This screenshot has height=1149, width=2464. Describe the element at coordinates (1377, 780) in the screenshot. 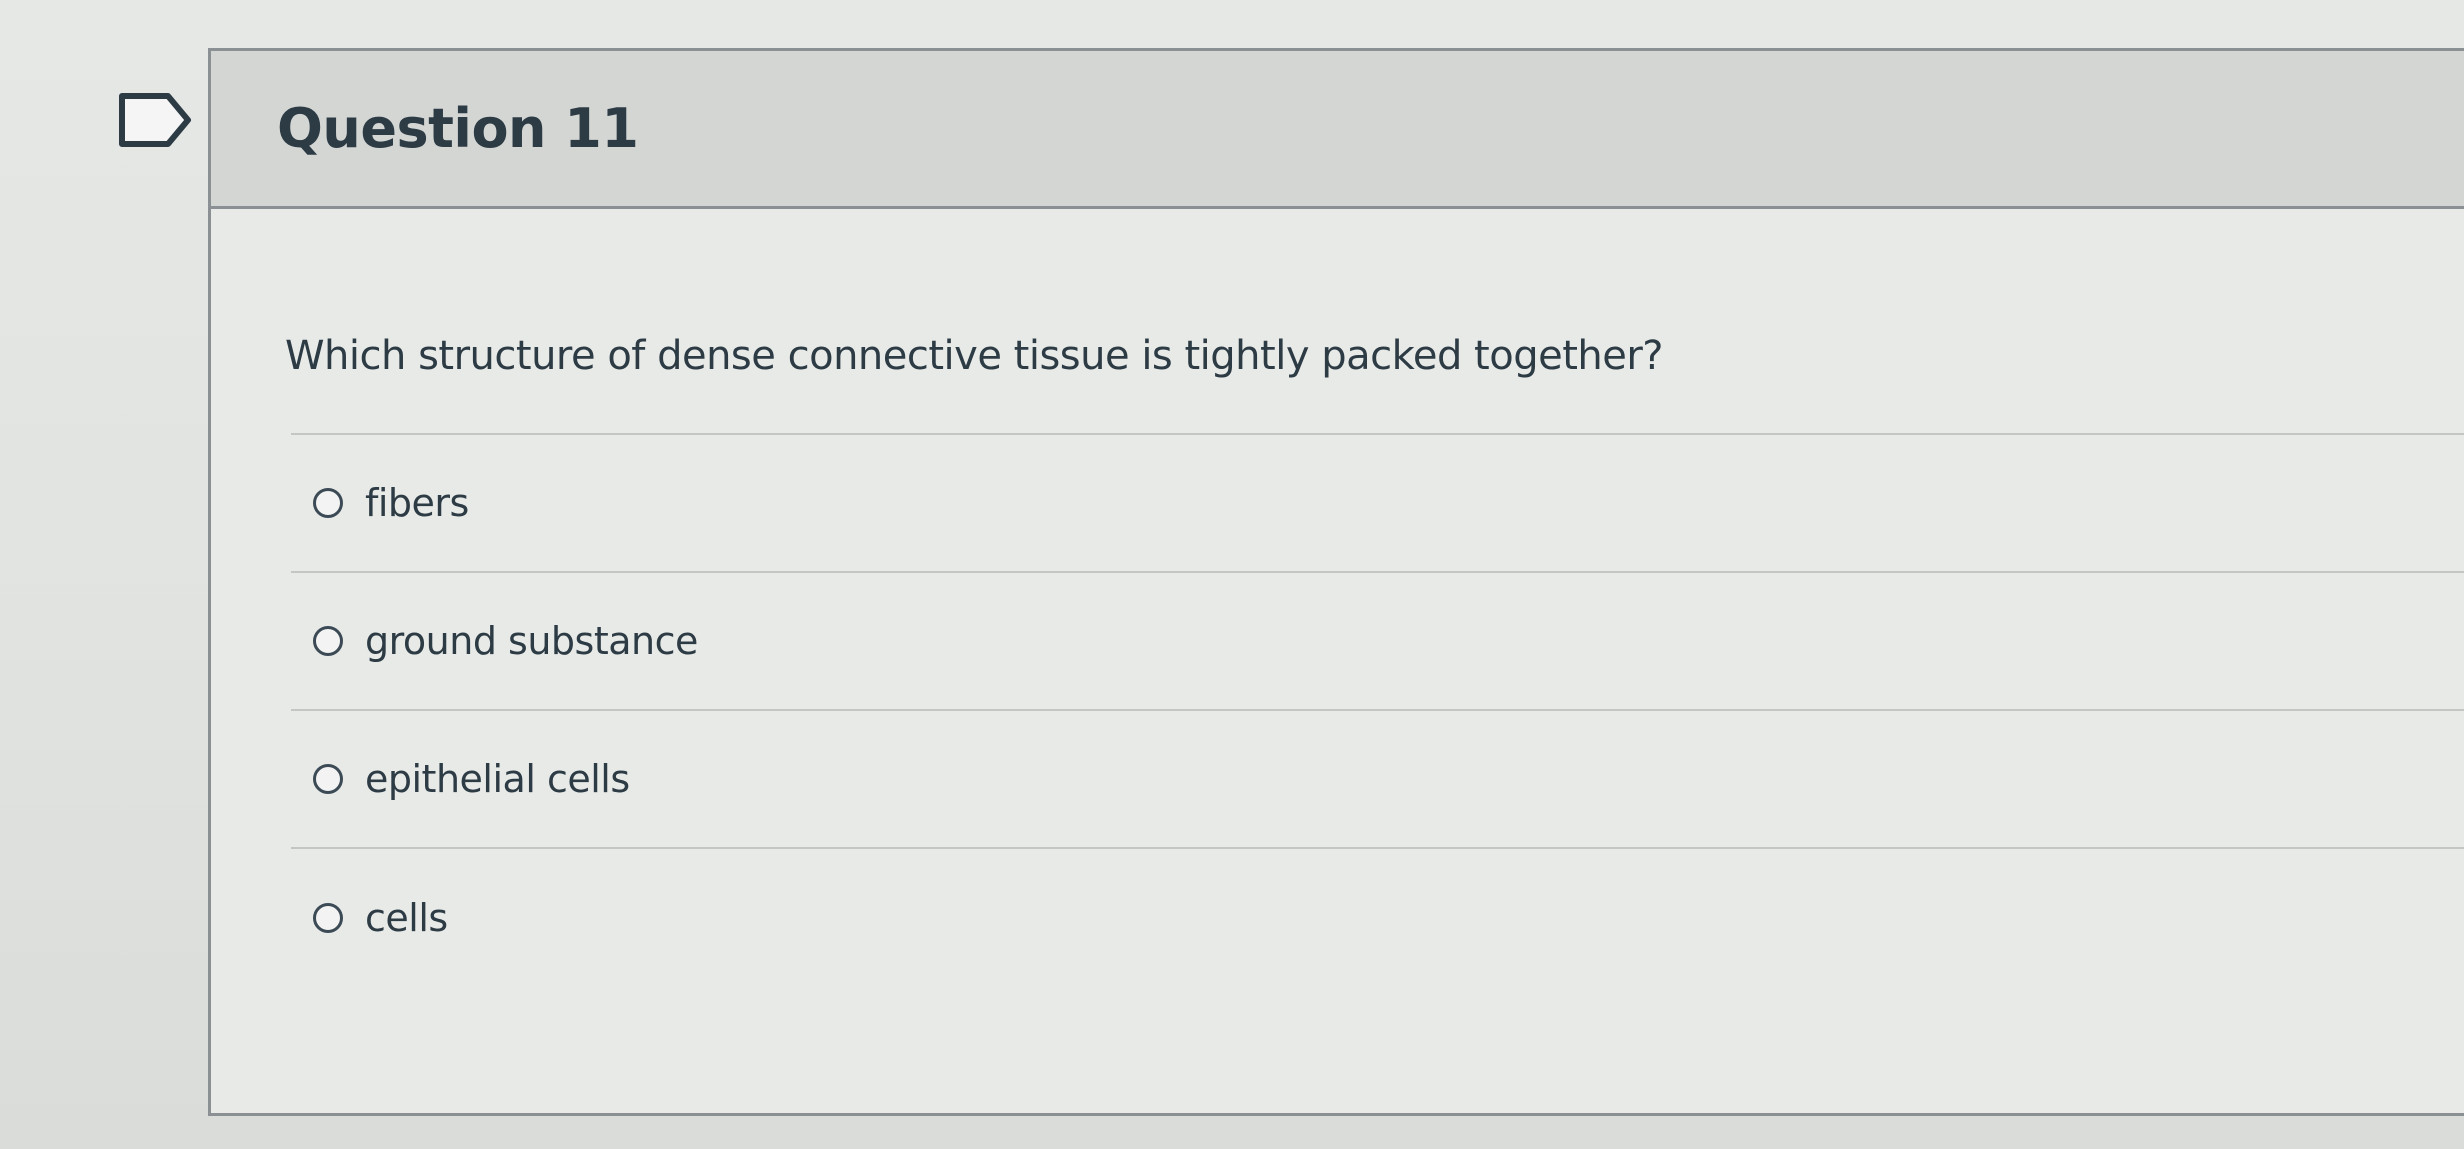

I see `answer-option-epithelial-cells: epithelial cells` at that location.